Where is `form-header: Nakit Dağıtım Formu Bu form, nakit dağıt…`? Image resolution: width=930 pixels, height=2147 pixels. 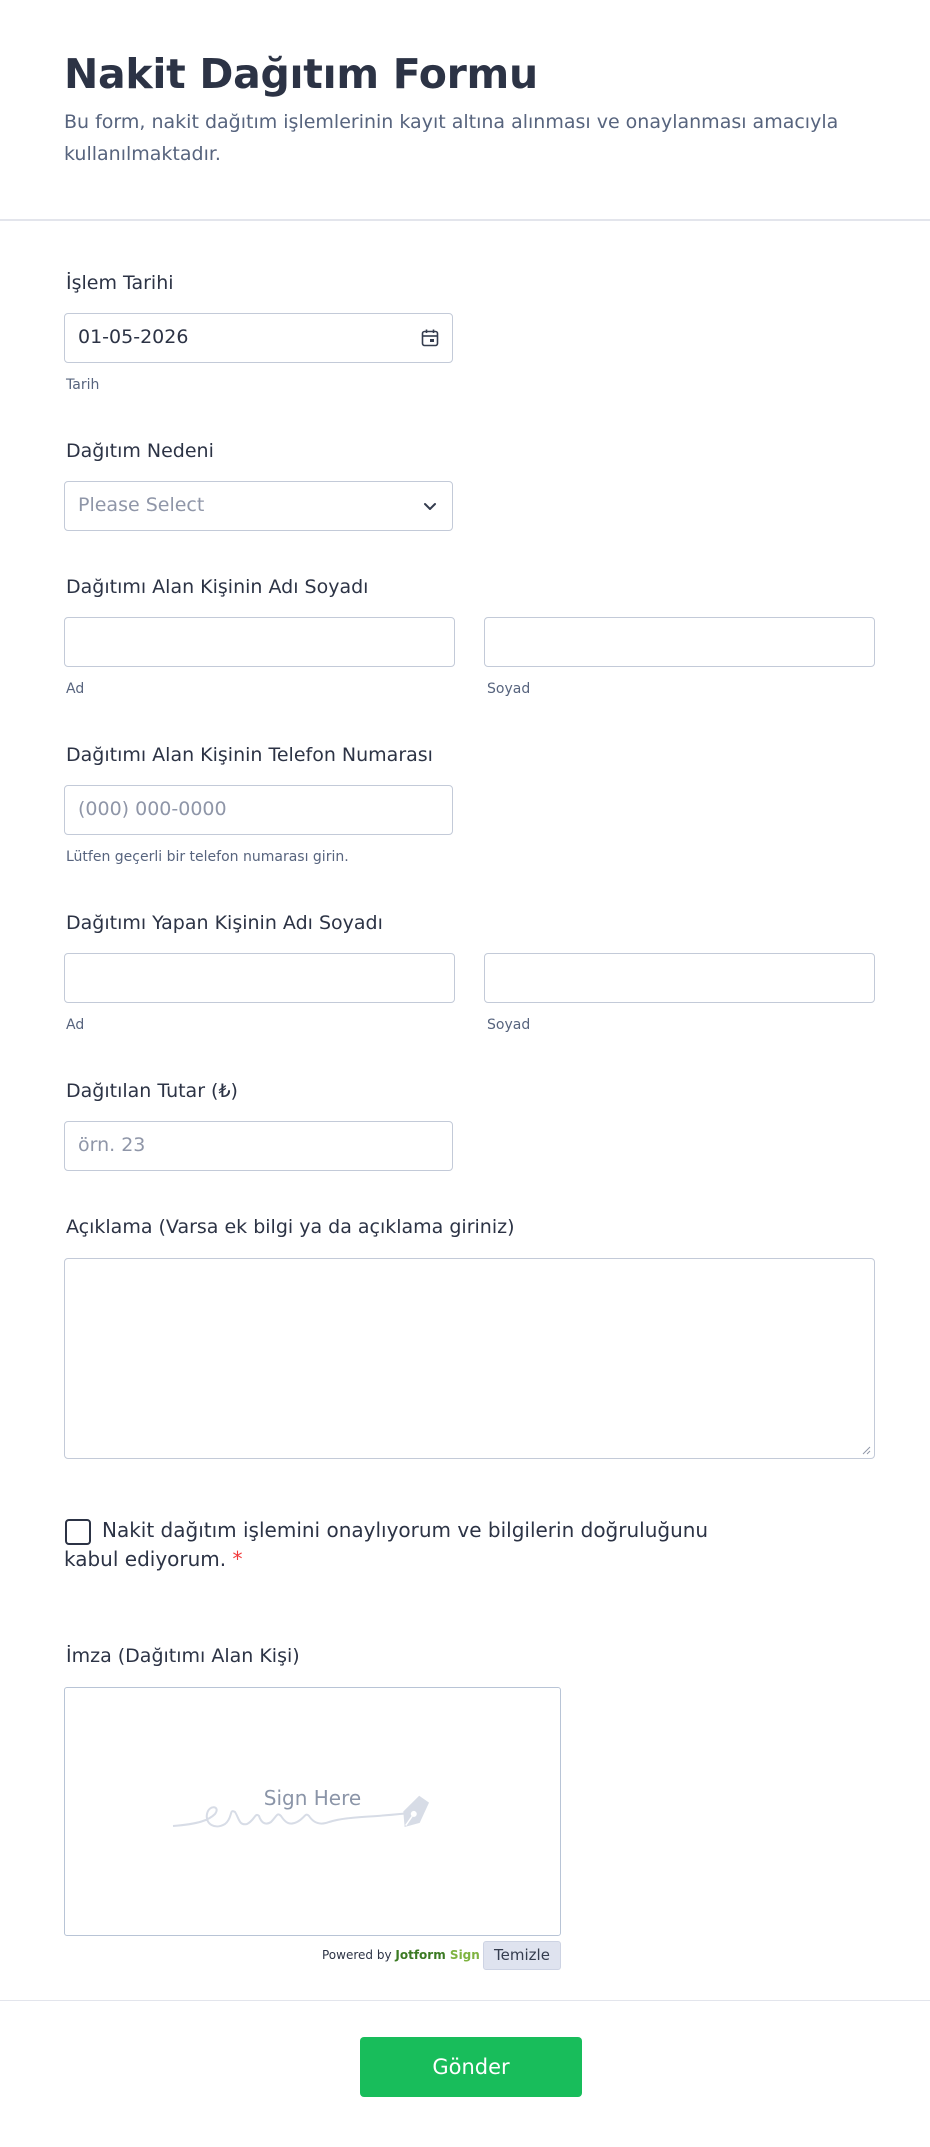
form-header: Nakit Dağıtım Formu Bu form, nakit dağıt… is located at coordinates (465, 110).